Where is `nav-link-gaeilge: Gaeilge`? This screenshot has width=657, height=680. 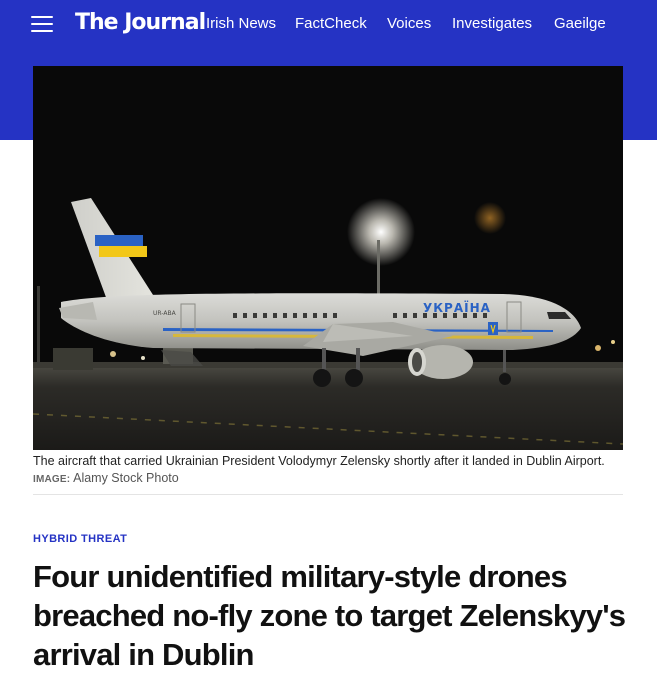 nav-link-gaeilge: Gaeilge is located at coordinates (580, 24).